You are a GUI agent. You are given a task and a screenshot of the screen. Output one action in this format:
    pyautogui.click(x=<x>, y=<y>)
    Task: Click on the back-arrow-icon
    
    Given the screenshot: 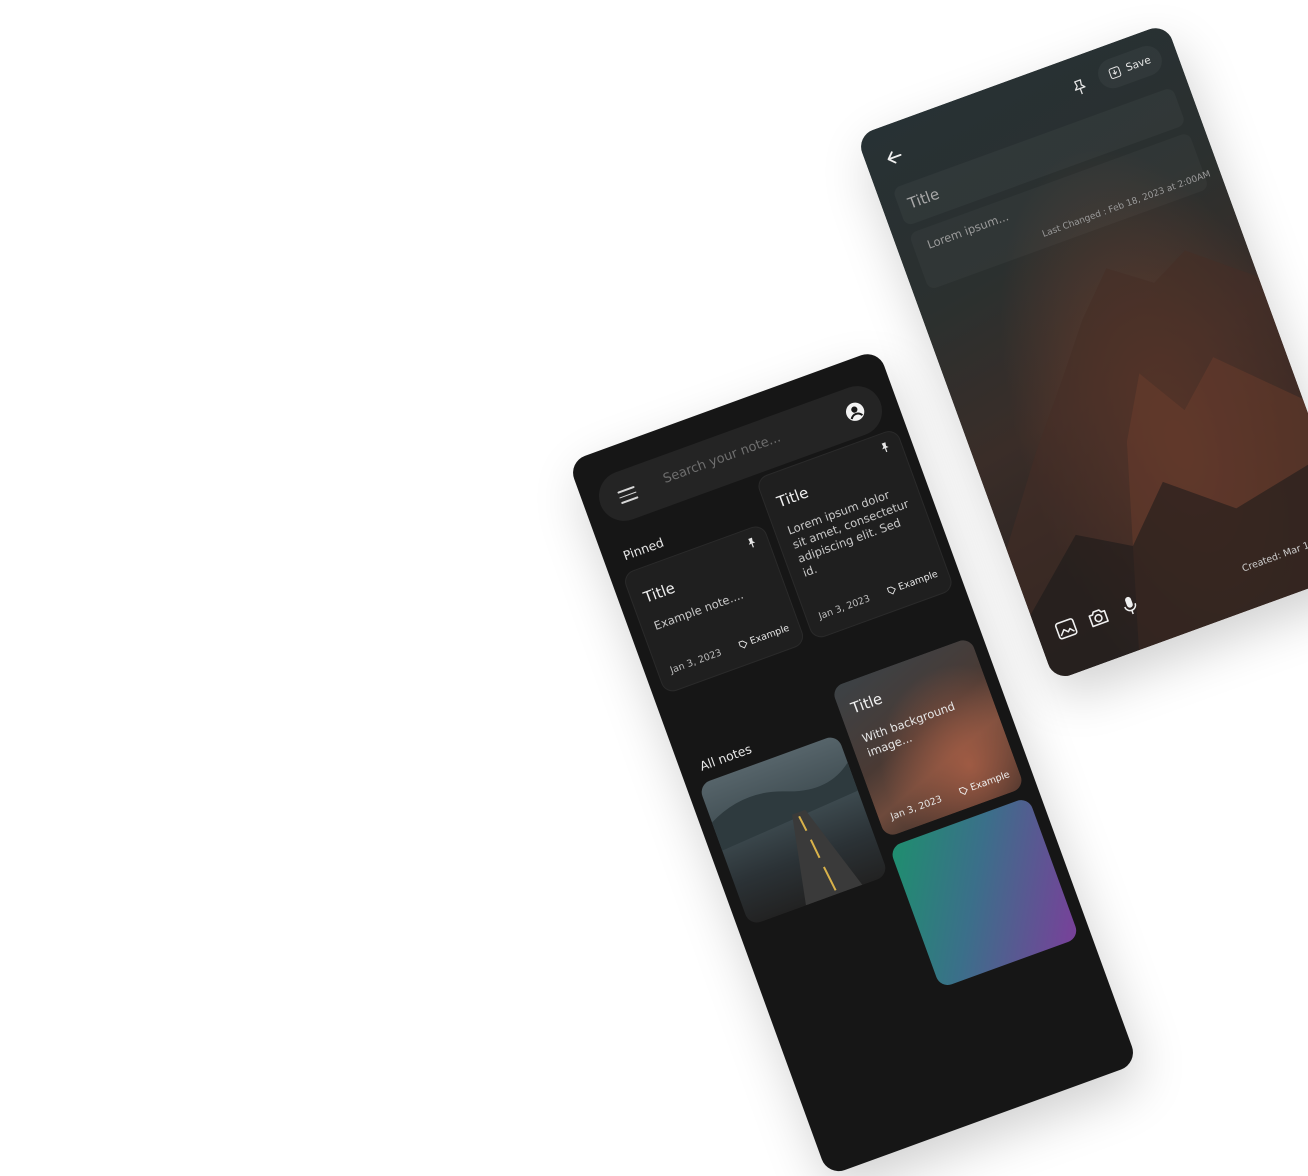 What is the action you would take?
    pyautogui.click(x=894, y=157)
    